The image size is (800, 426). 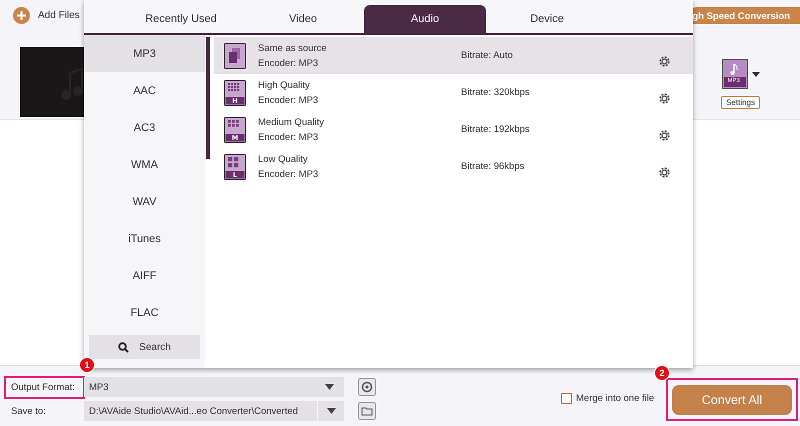 I want to click on format-tab: Video, so click(x=303, y=19).